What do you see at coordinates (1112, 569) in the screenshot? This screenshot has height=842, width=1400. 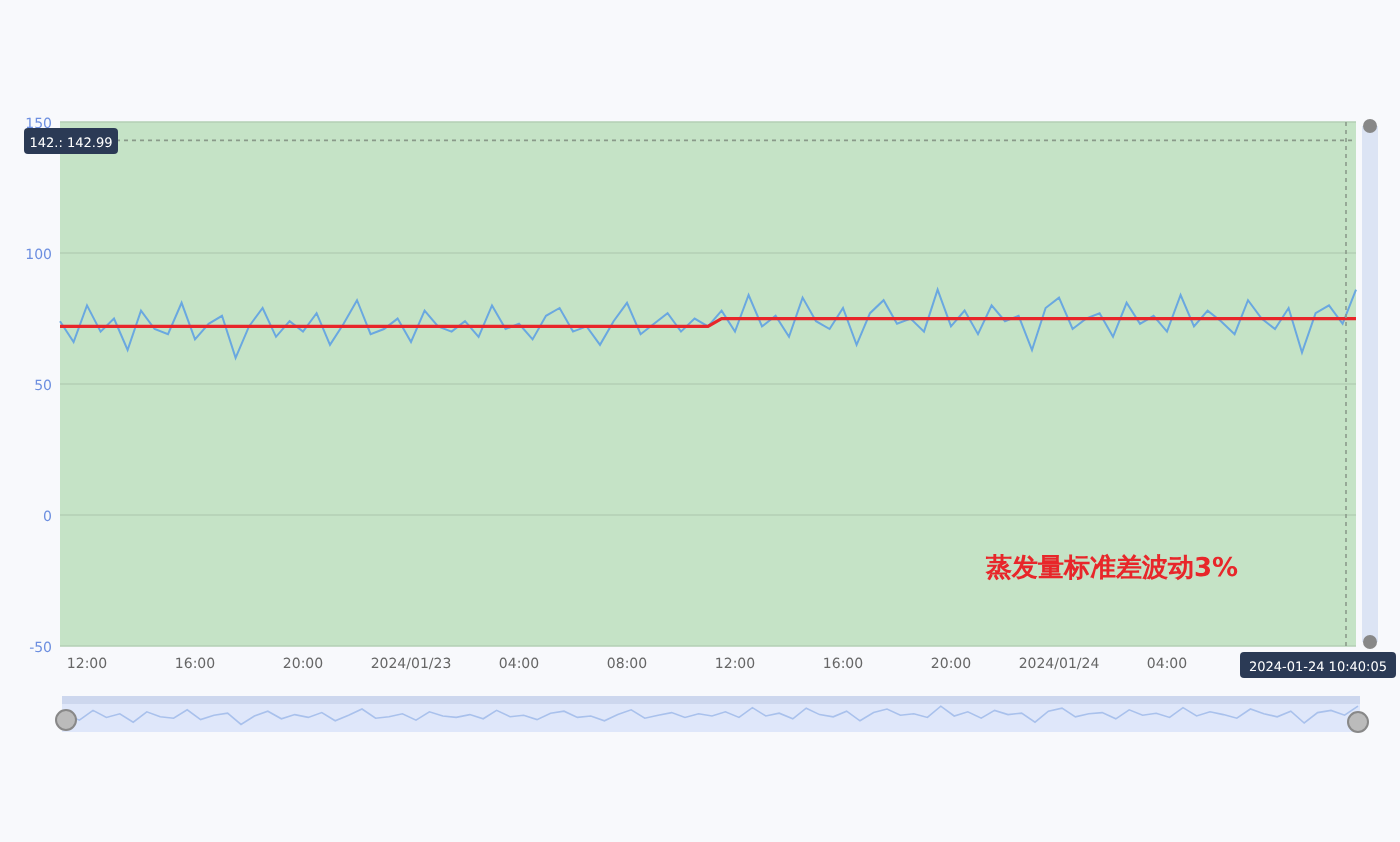 I see `annotation-text: 蒸发量标准差波动3%` at bounding box center [1112, 569].